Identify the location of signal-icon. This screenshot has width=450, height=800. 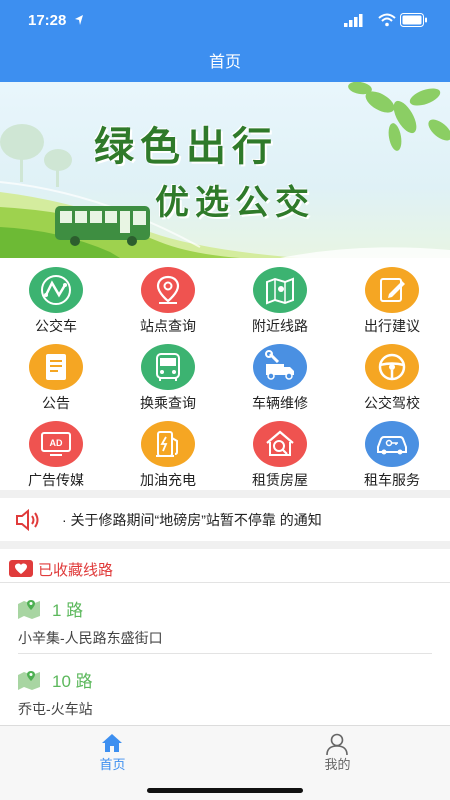
(353, 20).